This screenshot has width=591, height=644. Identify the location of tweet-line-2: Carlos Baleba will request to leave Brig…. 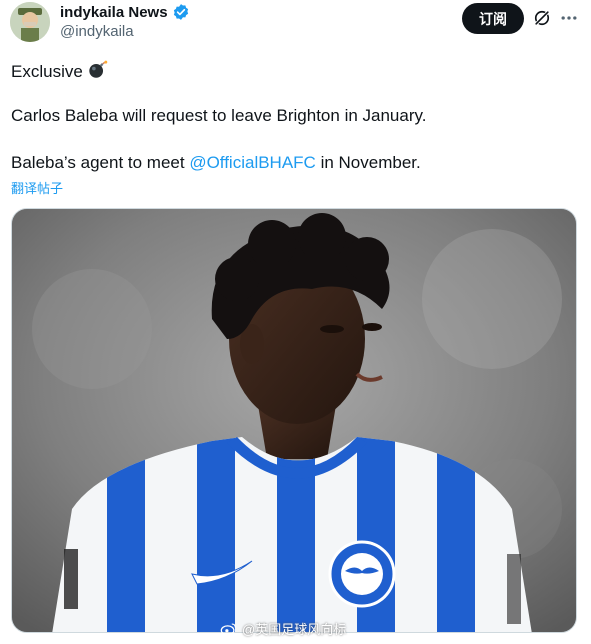
(219, 115).